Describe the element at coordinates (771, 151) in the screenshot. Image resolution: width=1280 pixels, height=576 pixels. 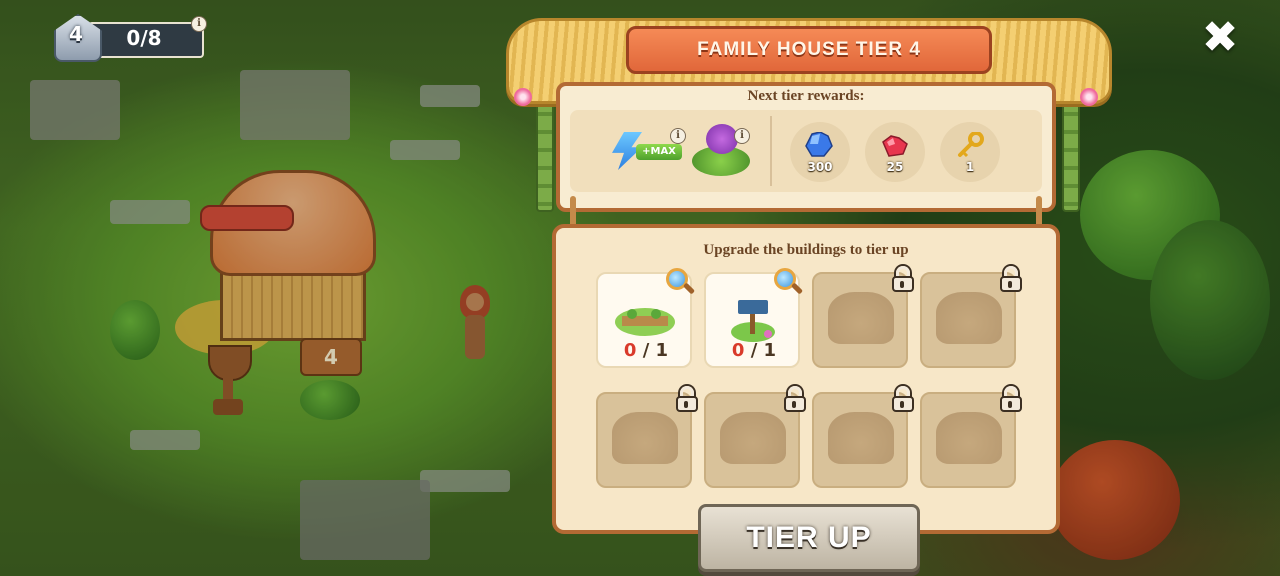
I see `divider` at that location.